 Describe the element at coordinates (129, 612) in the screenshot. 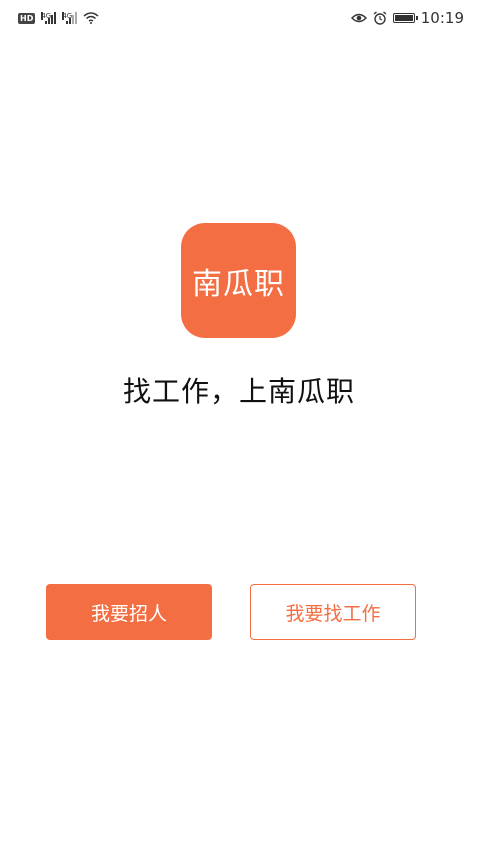

I see `recruit-button: 我要招人` at that location.